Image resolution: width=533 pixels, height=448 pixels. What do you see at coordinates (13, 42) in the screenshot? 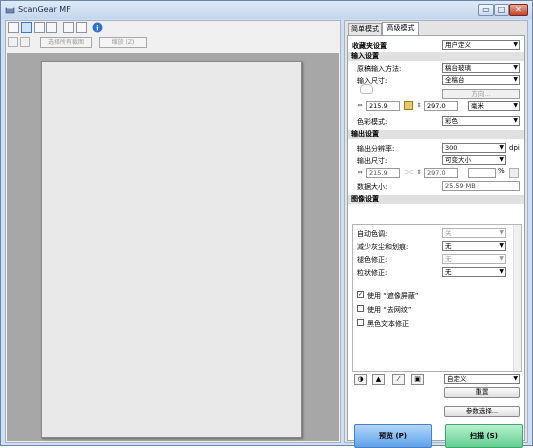
I see `crop-frame-icon` at bounding box center [13, 42].